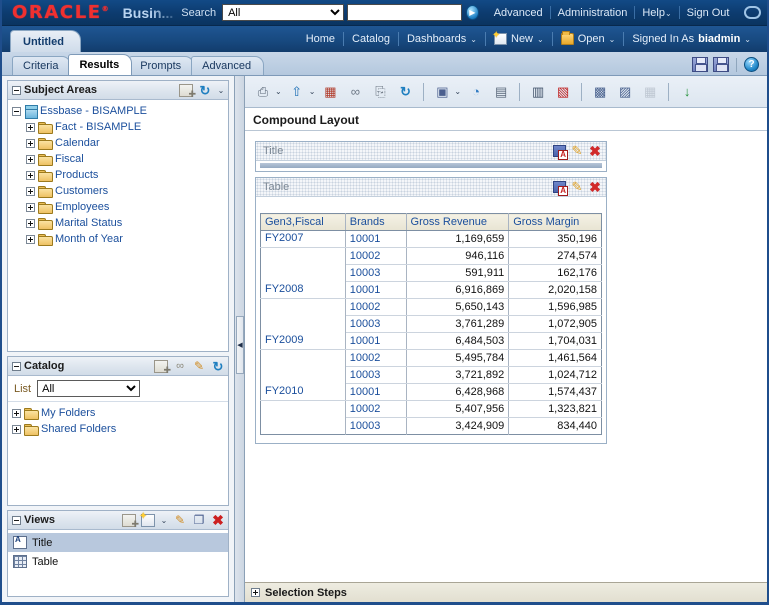 Image resolution: width=769 pixels, height=605 pixels. I want to click on tree-node-fact-bisample: Fact - BISAMPLE, so click(118, 127).